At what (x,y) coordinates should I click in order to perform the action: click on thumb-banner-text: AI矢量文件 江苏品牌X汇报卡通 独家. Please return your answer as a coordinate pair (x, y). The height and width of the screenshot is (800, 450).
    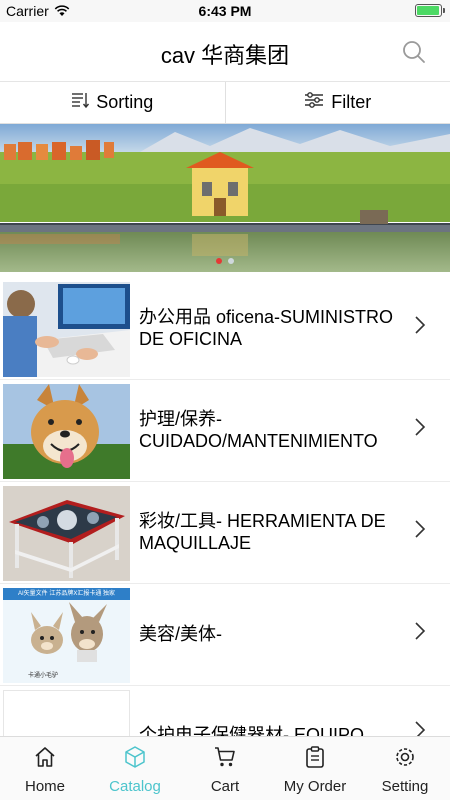
    Looking at the image, I should click on (66, 594).